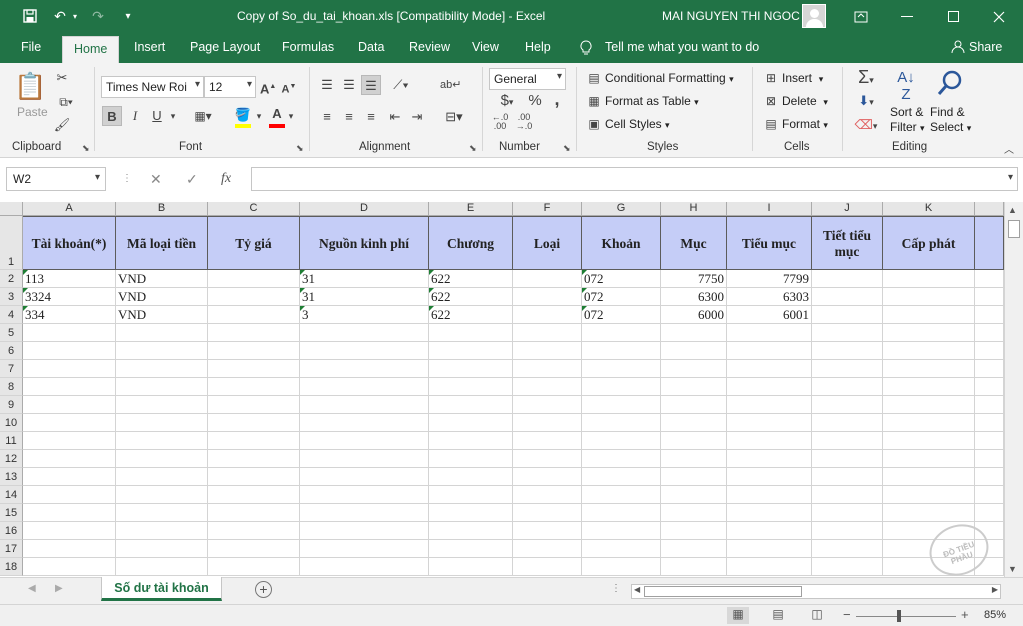 Image resolution: width=1023 pixels, height=626 pixels. Describe the element at coordinates (953, 16) in the screenshot. I see `maximize-icon` at that location.